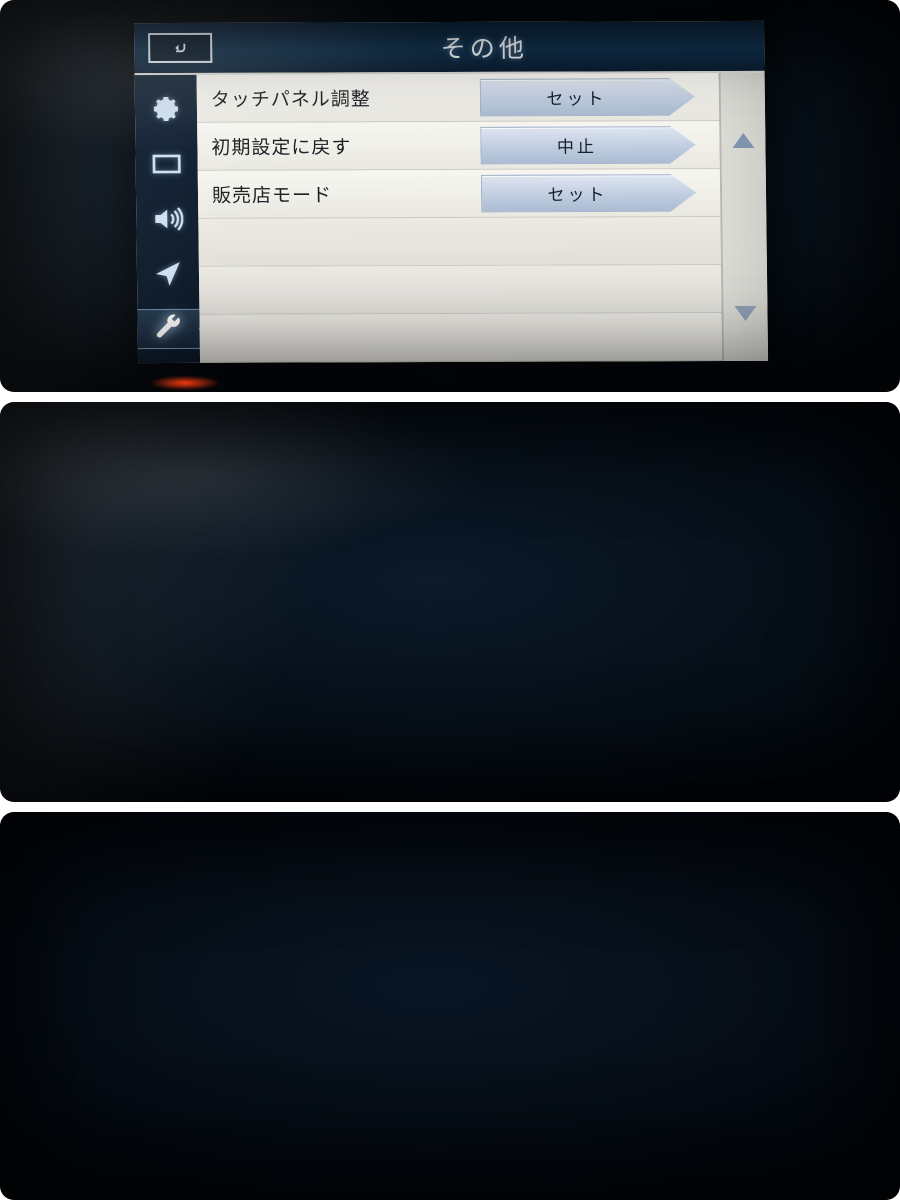 Image resolution: width=900 pixels, height=1200 pixels. What do you see at coordinates (281, 147) in the screenshot?
I see `row-label: 初期設定に戻す` at bounding box center [281, 147].